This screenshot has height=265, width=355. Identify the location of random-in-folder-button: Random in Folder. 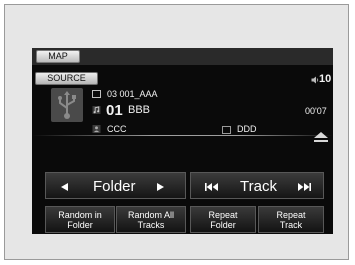
(80, 219).